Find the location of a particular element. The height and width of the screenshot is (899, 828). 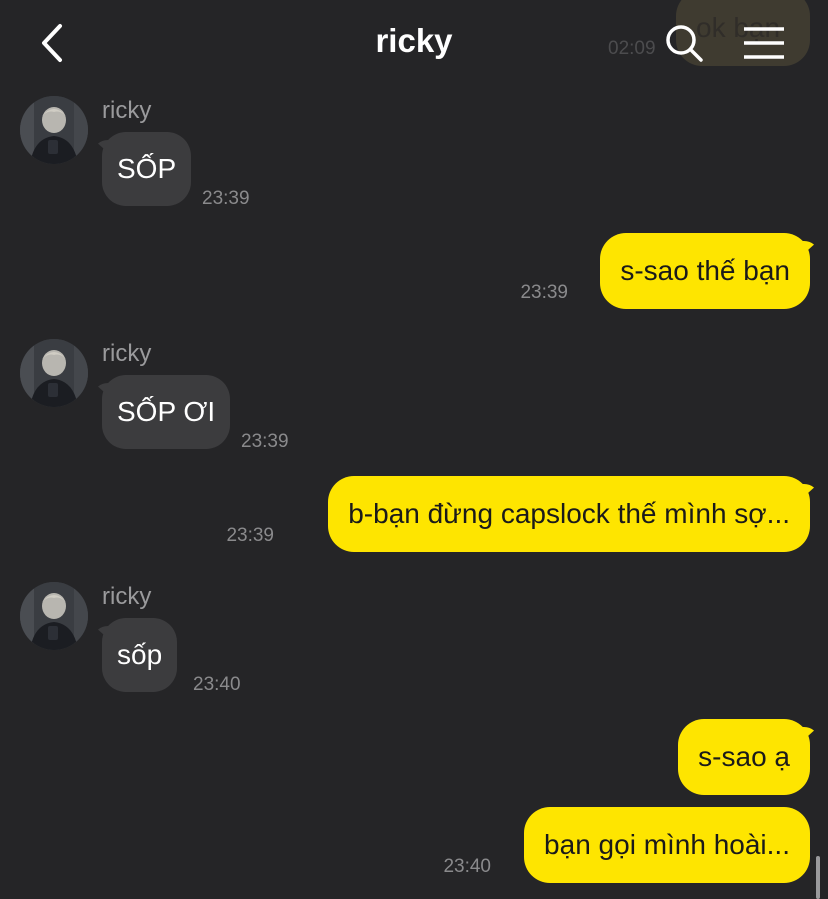

search-icon is located at coordinates (684, 43).